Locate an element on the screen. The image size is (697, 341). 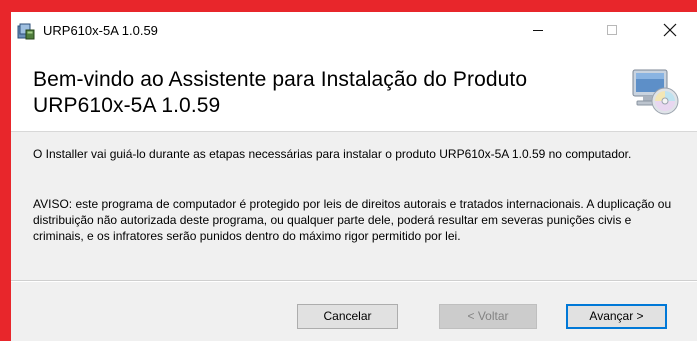
installer-package-icon is located at coordinates (26, 31).